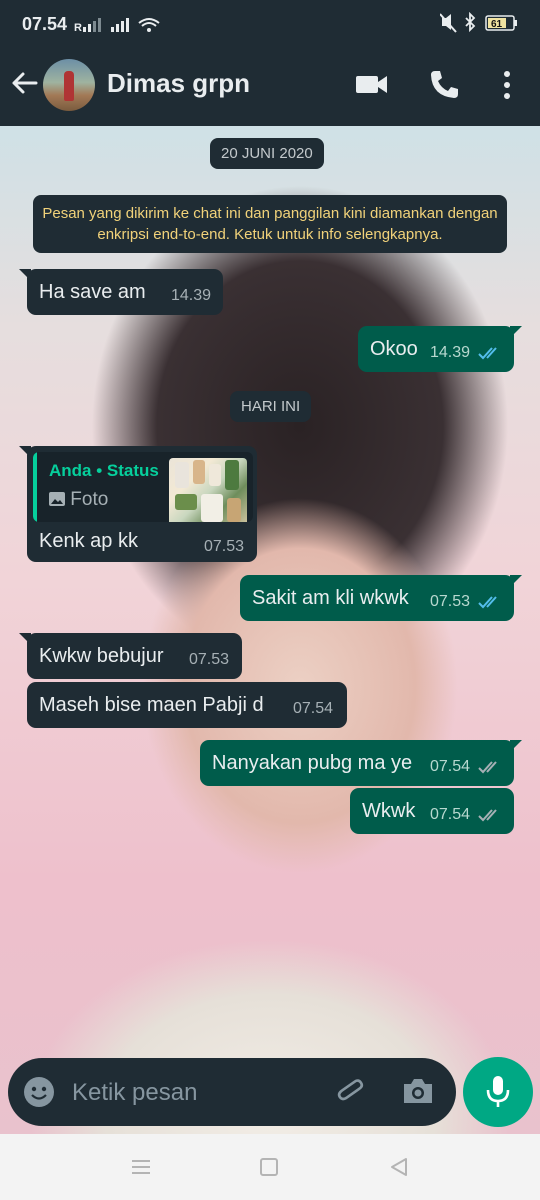 This screenshot has width=540, height=1200. Describe the element at coordinates (269, 1169) in the screenshot. I see `home-icon` at that location.